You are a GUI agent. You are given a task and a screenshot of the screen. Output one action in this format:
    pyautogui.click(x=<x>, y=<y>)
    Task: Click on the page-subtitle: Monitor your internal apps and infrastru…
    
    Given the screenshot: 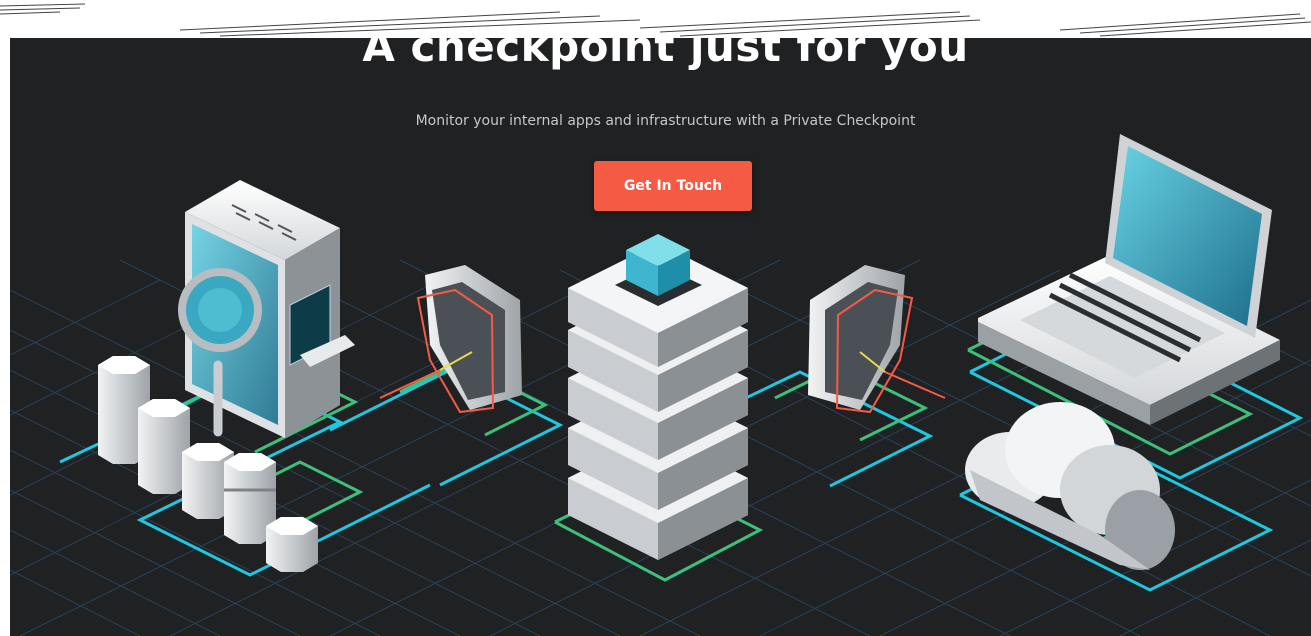 What is the action you would take?
    pyautogui.click(x=665, y=121)
    